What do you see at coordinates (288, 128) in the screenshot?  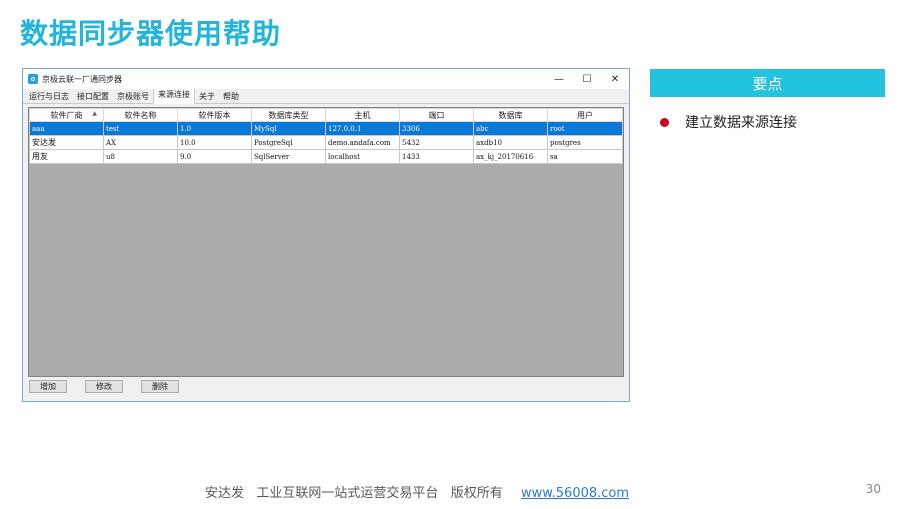 I see `table-cell: MySql` at bounding box center [288, 128].